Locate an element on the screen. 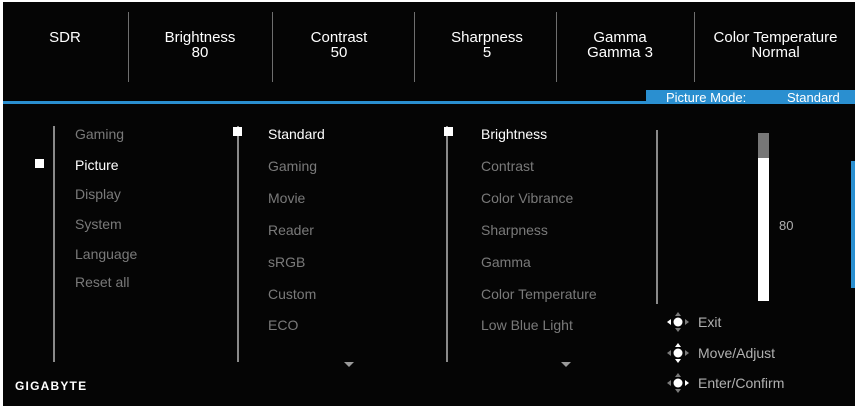  status-label: Gamma is located at coordinates (620, 37).